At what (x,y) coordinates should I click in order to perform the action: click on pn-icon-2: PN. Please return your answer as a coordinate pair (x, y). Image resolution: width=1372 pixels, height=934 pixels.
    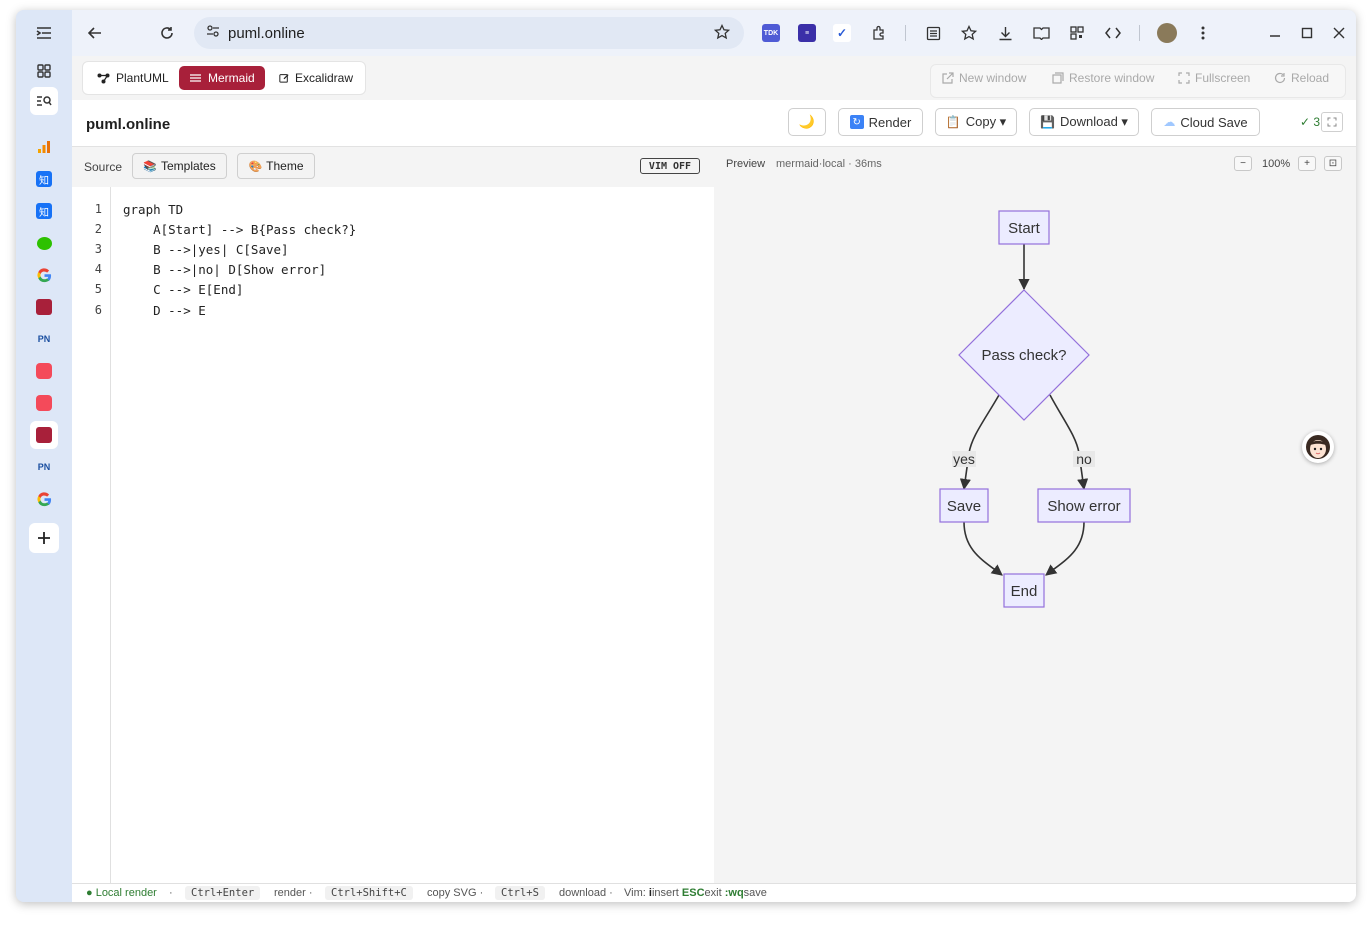
    Looking at the image, I should click on (44, 467).